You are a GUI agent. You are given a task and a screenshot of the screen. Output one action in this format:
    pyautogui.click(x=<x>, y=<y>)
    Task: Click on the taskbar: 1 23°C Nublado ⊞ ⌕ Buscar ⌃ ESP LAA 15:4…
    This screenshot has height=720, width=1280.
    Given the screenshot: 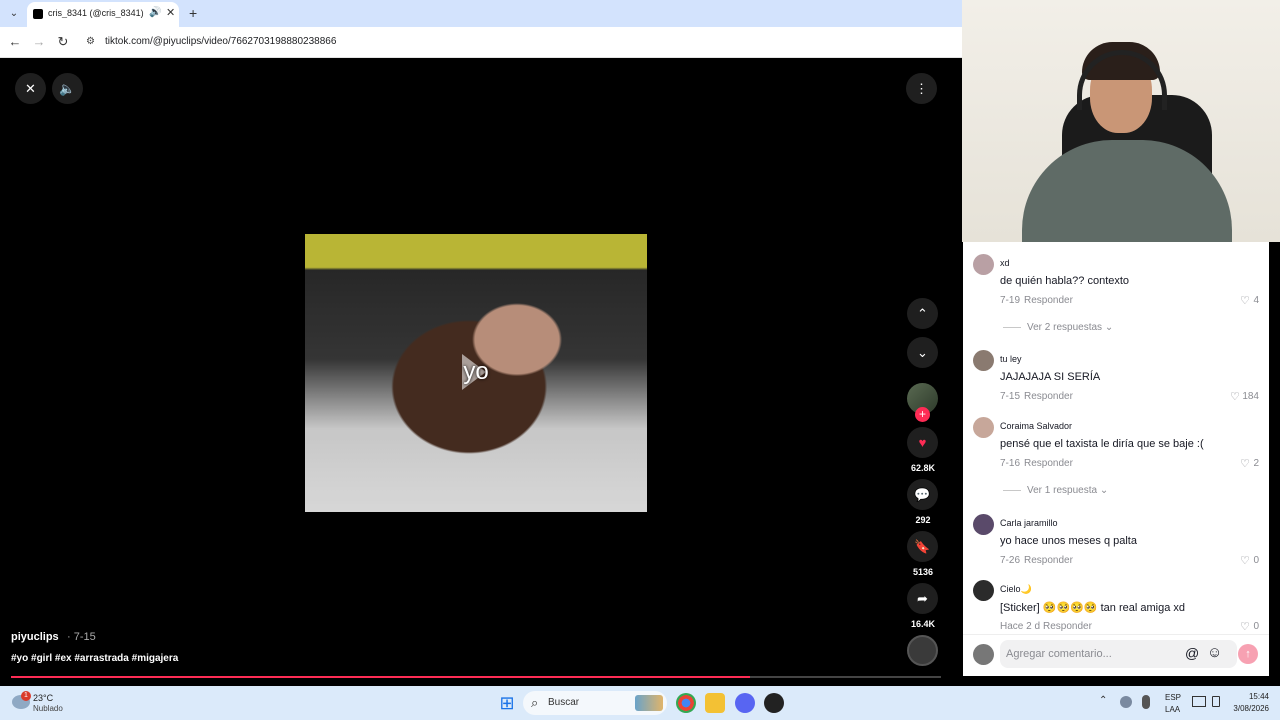 What is the action you would take?
    pyautogui.click(x=640, y=703)
    